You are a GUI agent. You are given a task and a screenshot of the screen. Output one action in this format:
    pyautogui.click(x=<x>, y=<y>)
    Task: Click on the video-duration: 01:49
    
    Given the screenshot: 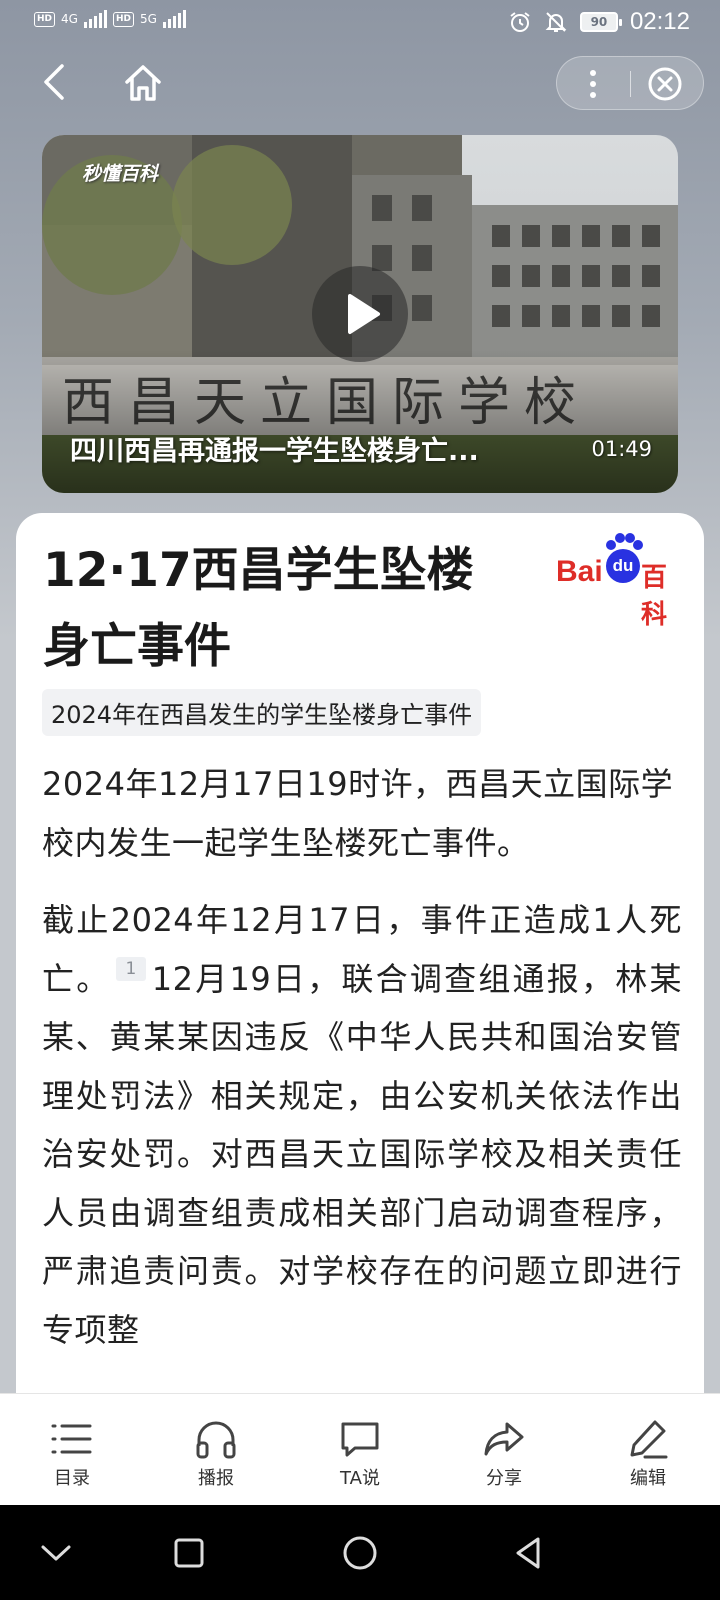 What is the action you would take?
    pyautogui.click(x=621, y=449)
    